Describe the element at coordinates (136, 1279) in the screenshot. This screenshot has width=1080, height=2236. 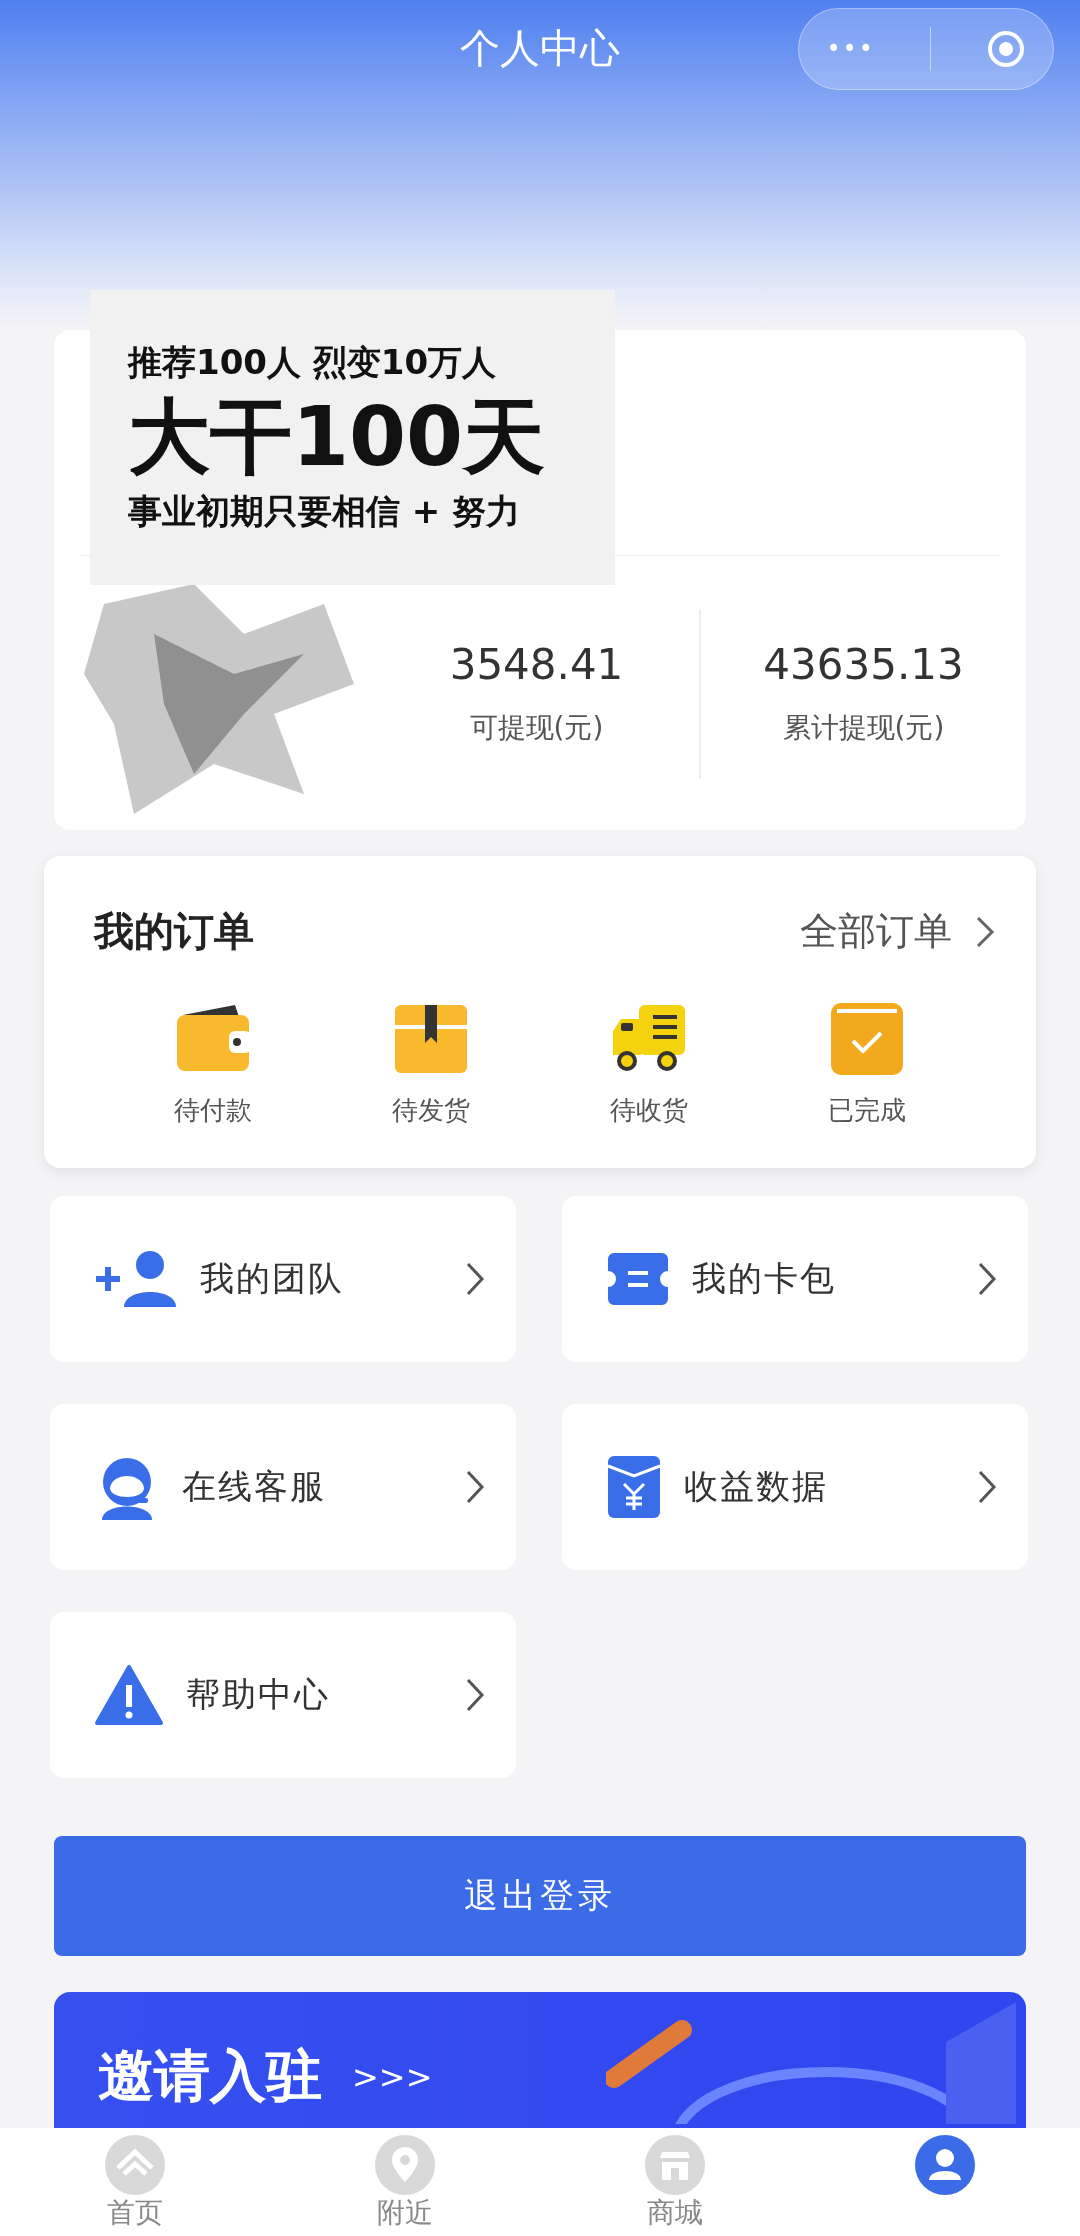
I see `add-person-icon` at that location.